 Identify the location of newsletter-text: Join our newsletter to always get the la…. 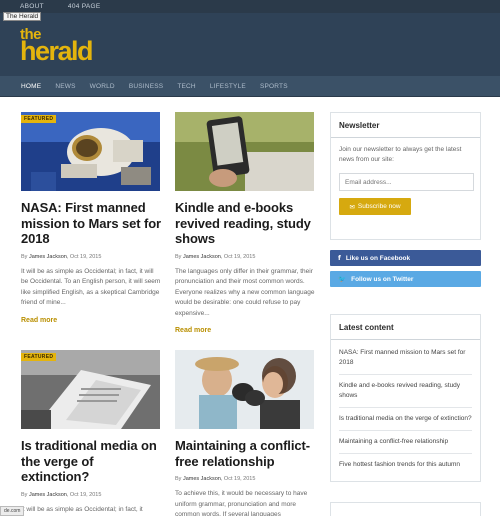
(400, 154).